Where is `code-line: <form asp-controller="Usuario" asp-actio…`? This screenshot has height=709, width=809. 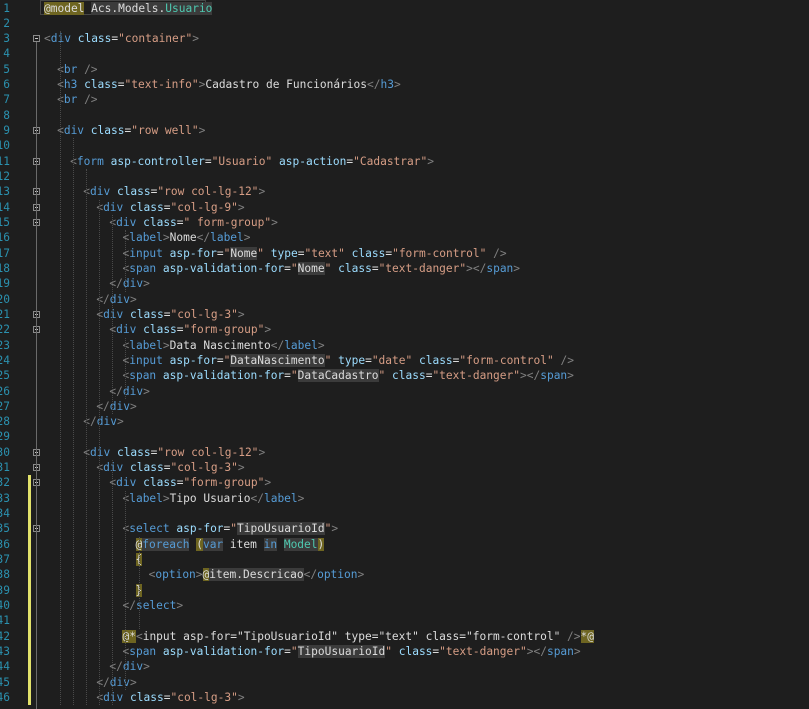 code-line: <form asp-controller="Usuario" asp-actio… is located at coordinates (252, 161).